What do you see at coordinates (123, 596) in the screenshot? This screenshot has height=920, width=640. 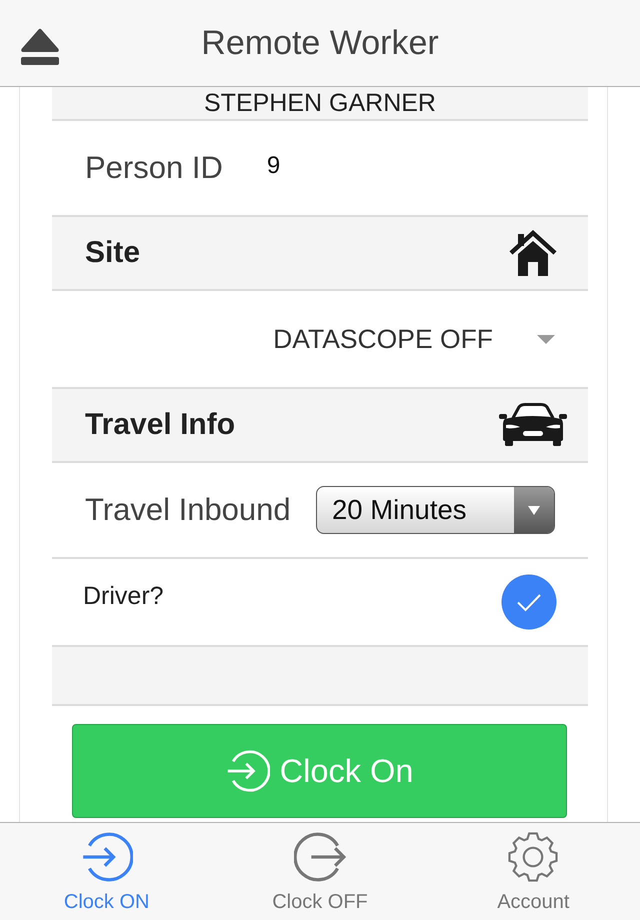 I see `checkbox-label: Driver?` at bounding box center [123, 596].